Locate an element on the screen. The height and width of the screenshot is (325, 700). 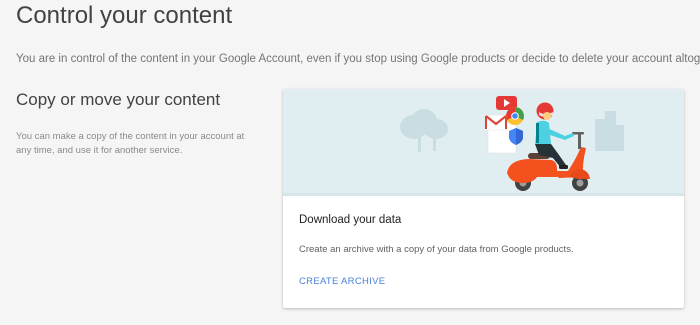
tree-icon is located at coordinates (424, 130).